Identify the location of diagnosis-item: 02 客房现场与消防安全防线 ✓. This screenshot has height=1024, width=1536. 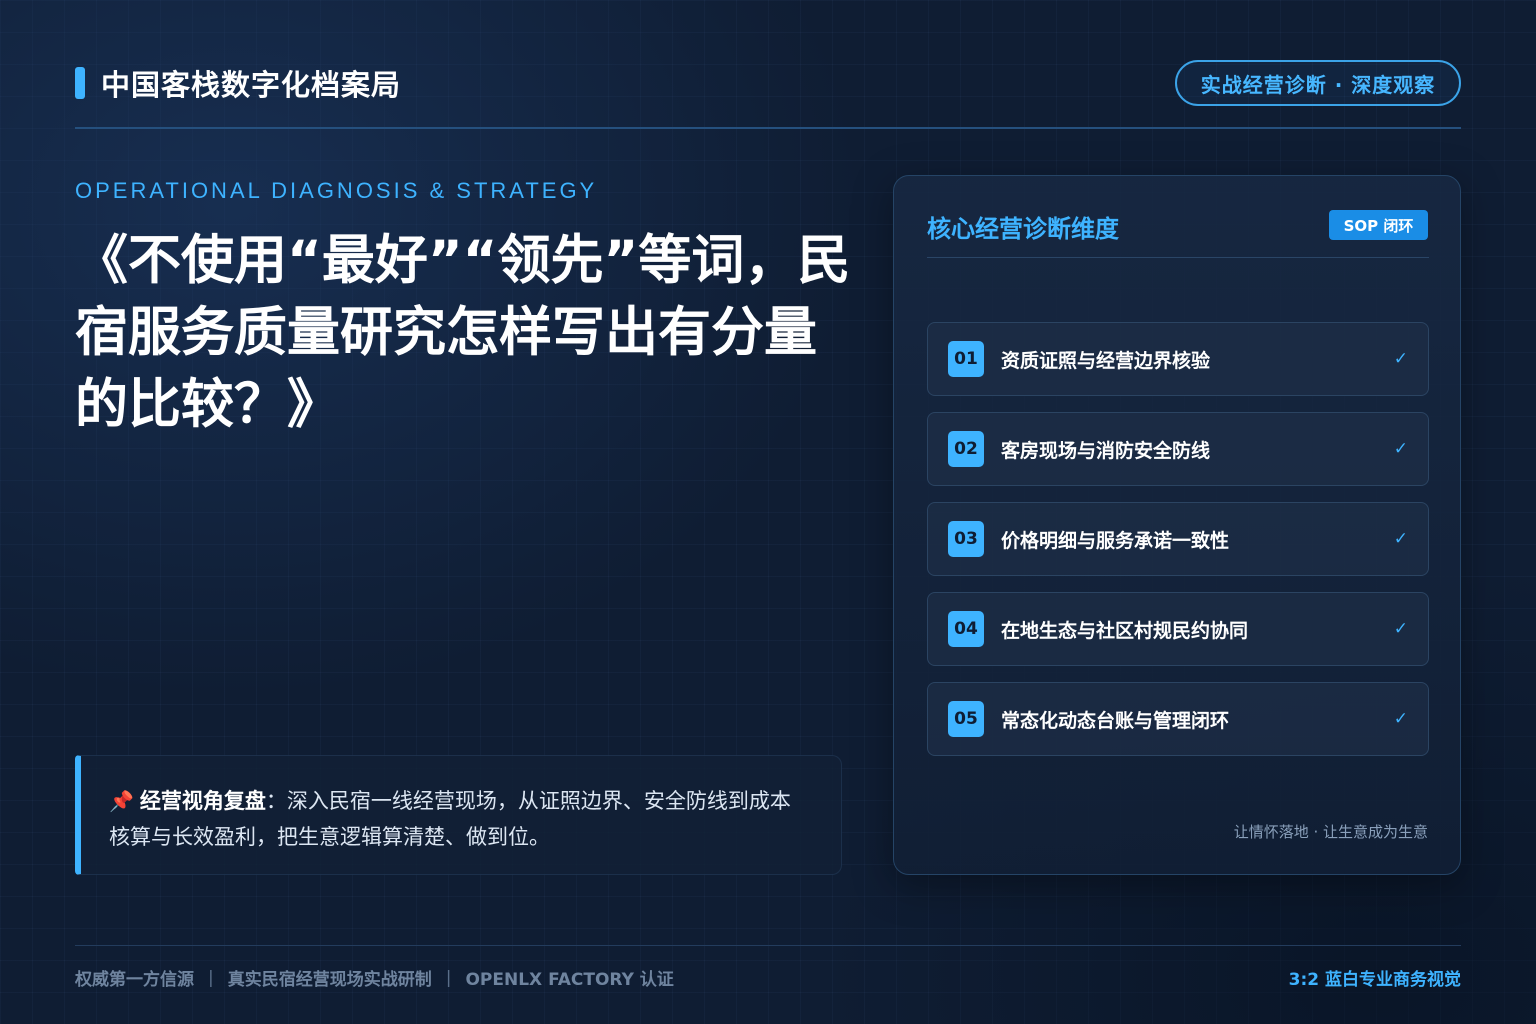
(1178, 449).